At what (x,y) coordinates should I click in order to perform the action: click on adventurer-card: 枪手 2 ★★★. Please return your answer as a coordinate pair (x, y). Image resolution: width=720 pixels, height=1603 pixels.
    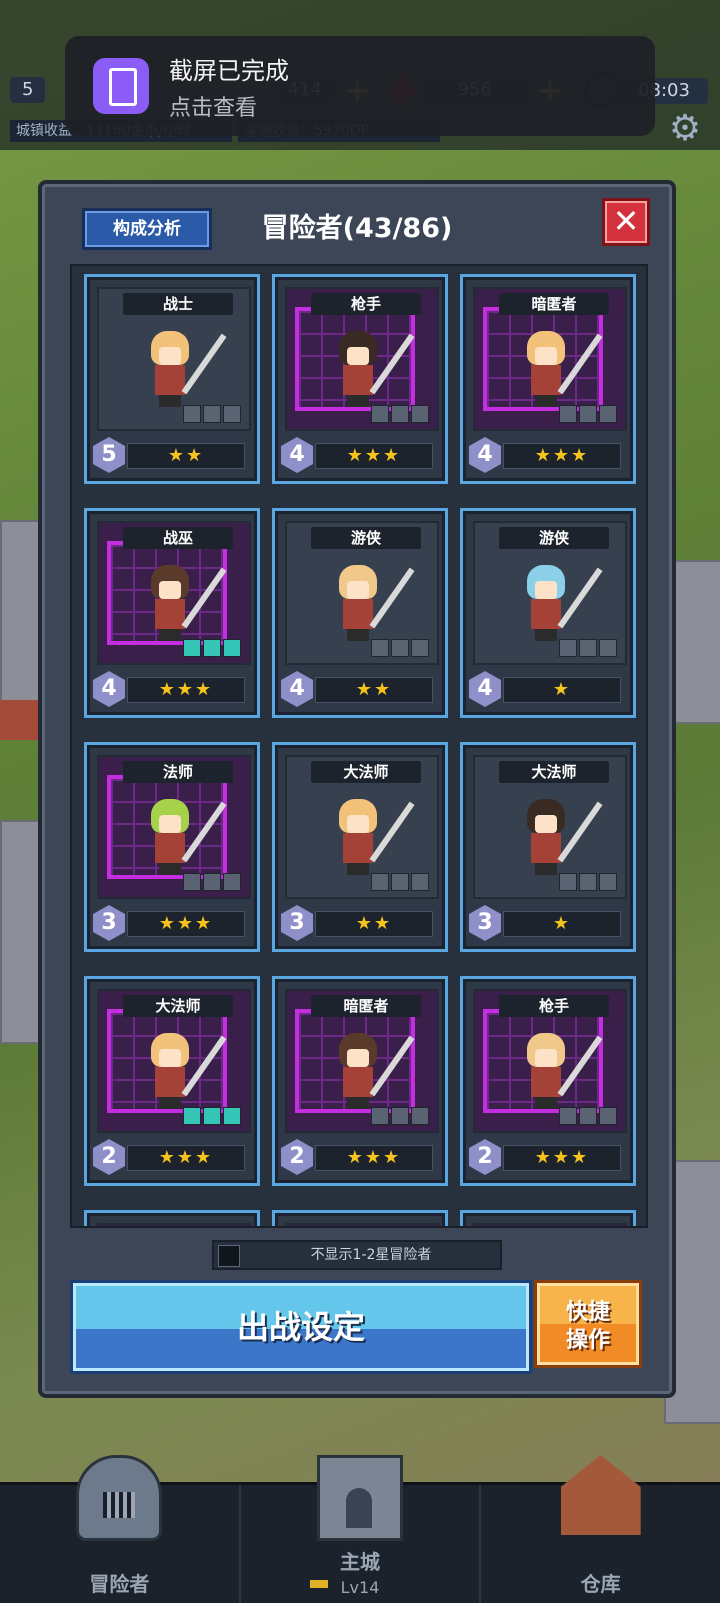
    Looking at the image, I should click on (548, 1081).